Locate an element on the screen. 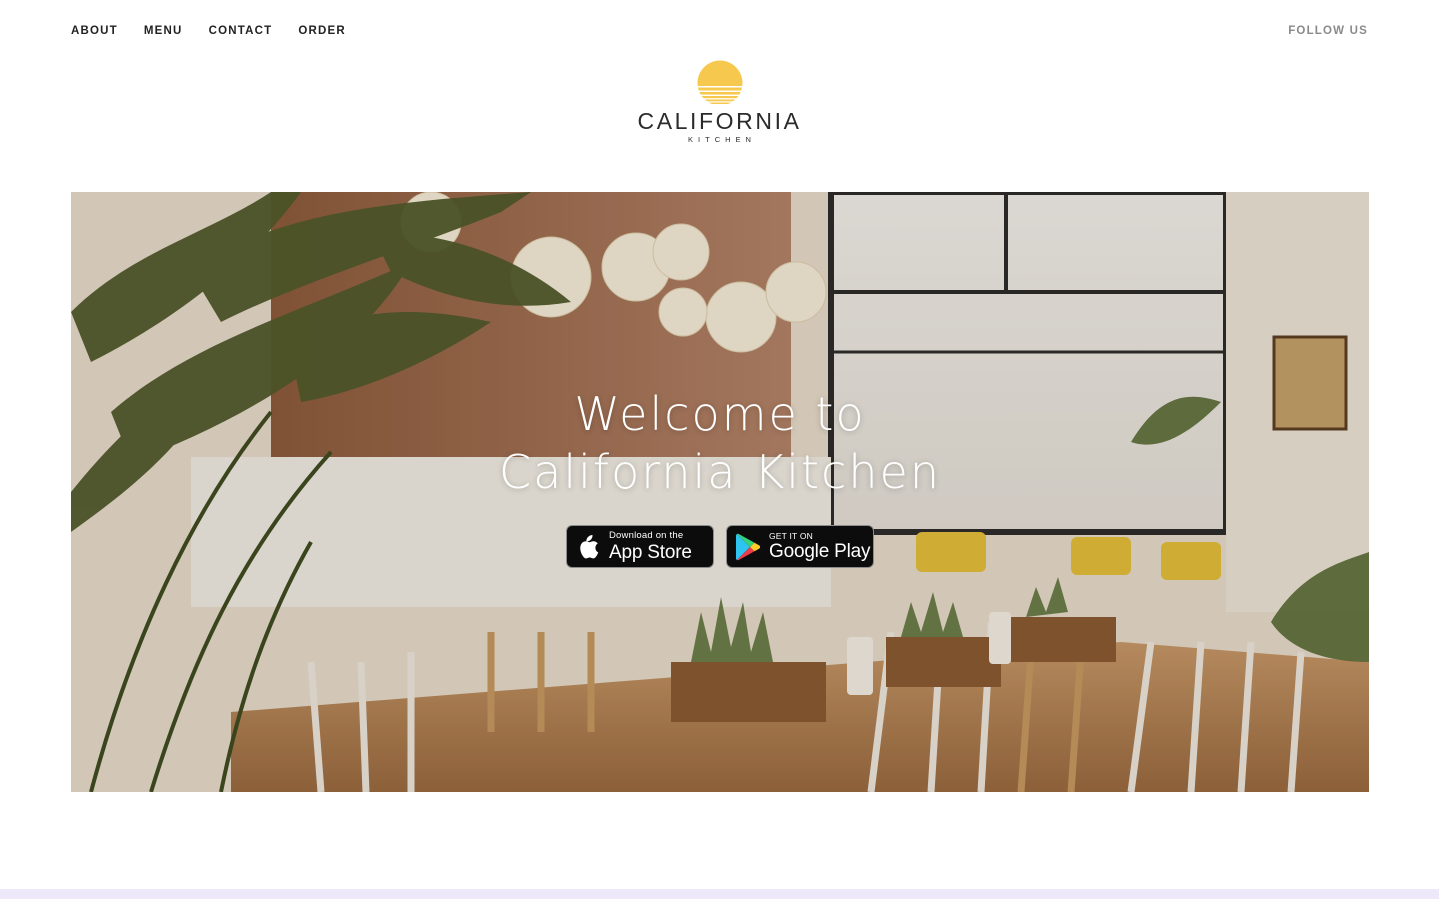  hero-title-line2: California Kitchen is located at coordinates (720, 472).